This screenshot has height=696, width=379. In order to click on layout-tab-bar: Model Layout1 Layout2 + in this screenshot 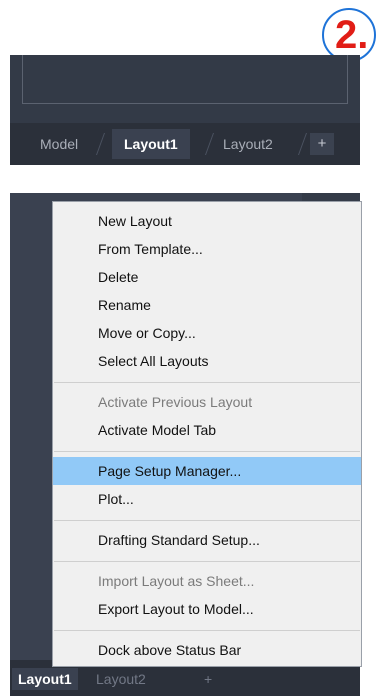, I will do `click(185, 144)`.